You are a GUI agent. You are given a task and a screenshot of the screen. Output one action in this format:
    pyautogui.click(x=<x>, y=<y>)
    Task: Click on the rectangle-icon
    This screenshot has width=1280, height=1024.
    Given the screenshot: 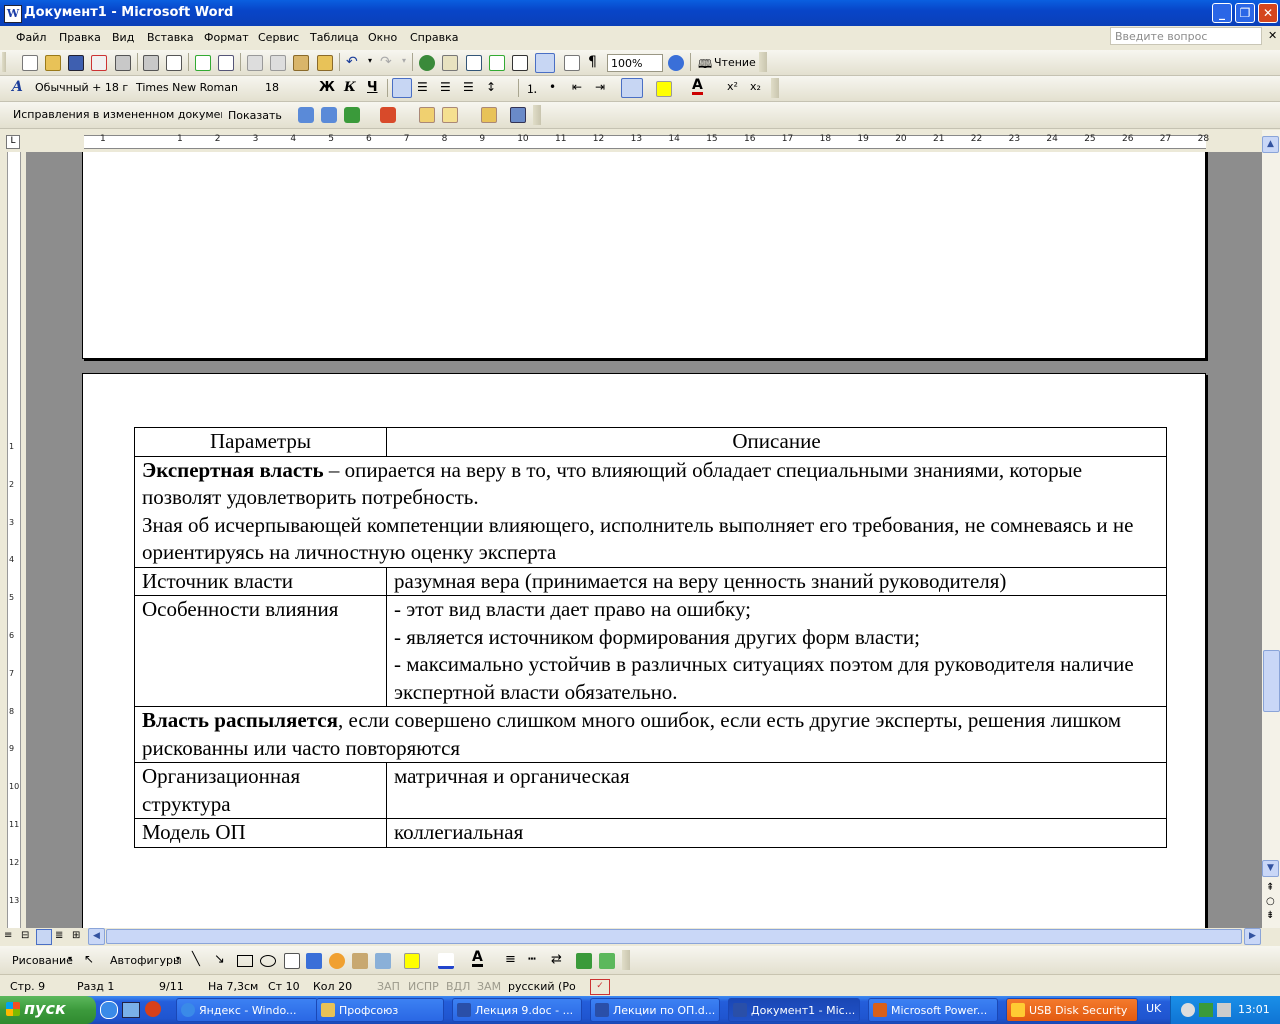 What is the action you would take?
    pyautogui.click(x=245, y=961)
    